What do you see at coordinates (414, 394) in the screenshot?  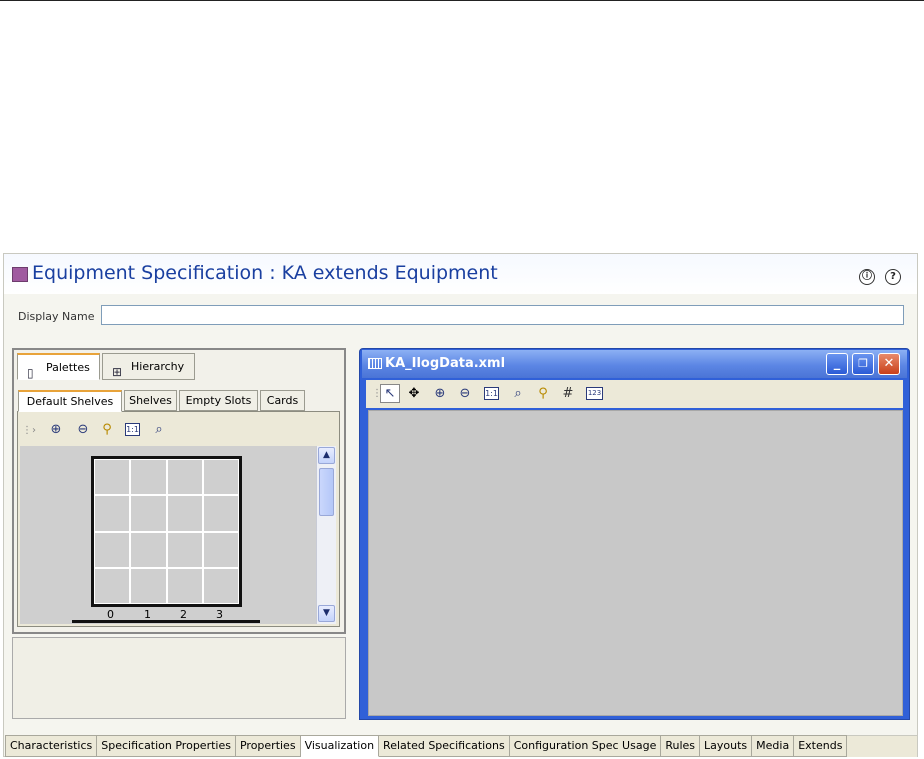 I see `pan-icon: ✥` at bounding box center [414, 394].